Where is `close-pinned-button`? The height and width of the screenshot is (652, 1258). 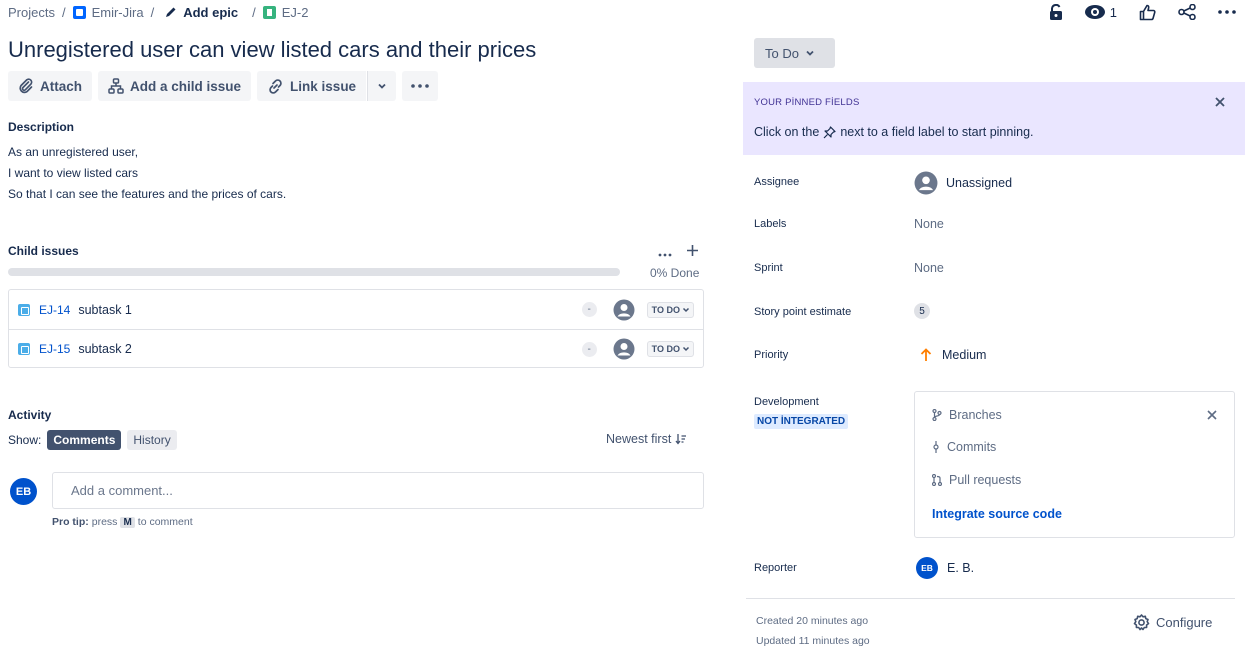
close-pinned-button is located at coordinates (1220, 102).